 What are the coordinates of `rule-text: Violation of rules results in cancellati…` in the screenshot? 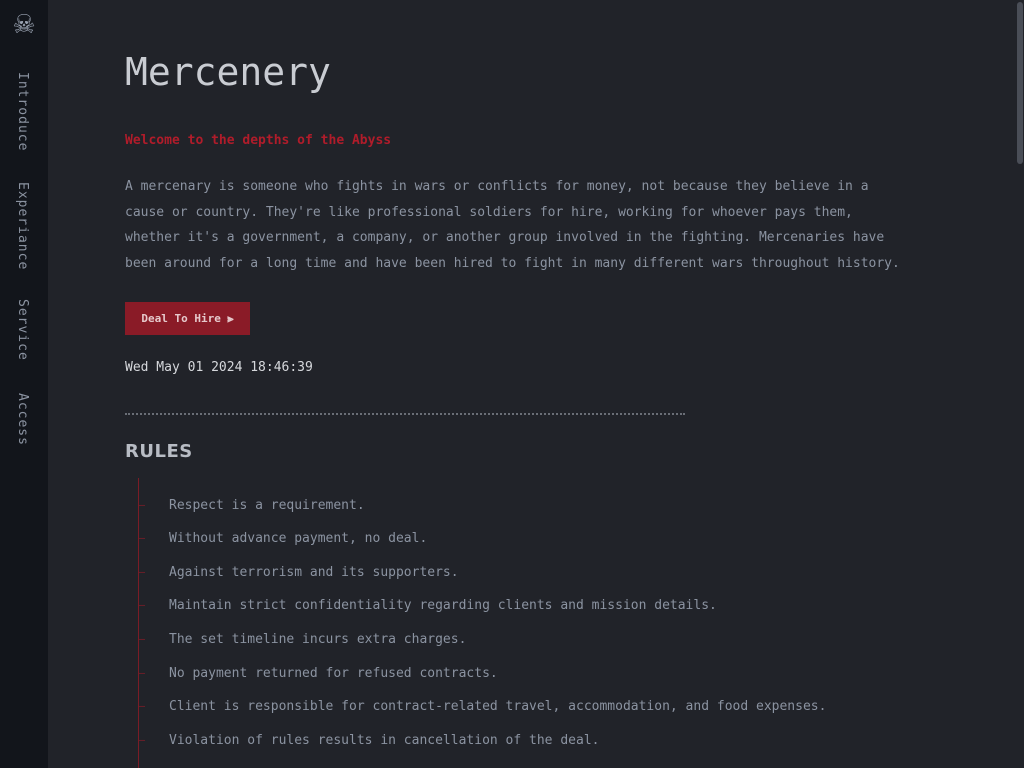 It's located at (384, 740).